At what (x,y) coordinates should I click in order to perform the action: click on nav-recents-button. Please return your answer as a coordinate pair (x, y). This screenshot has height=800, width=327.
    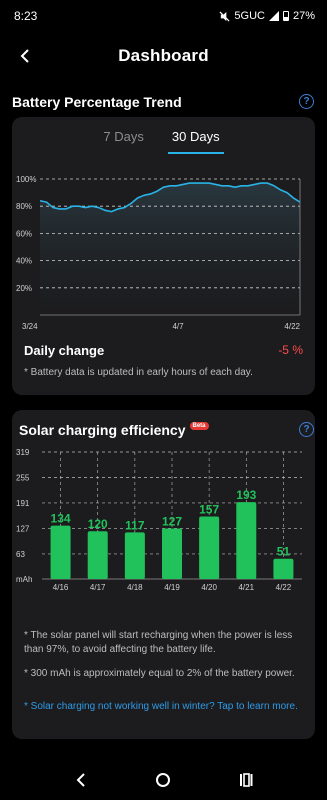
    Looking at the image, I should click on (246, 780).